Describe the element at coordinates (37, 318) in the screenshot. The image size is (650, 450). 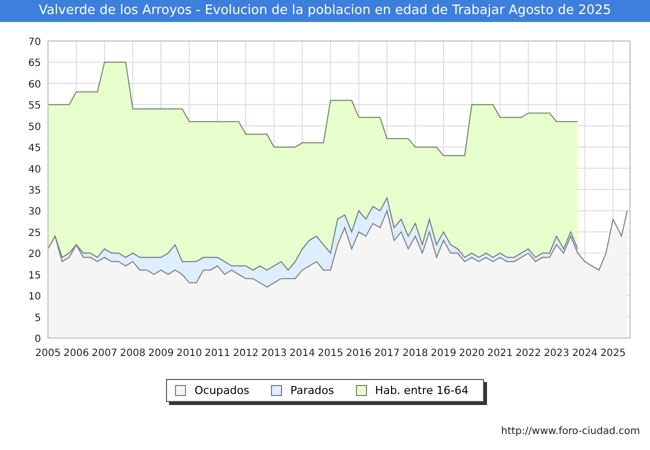
I see `y-tick-label: 5` at that location.